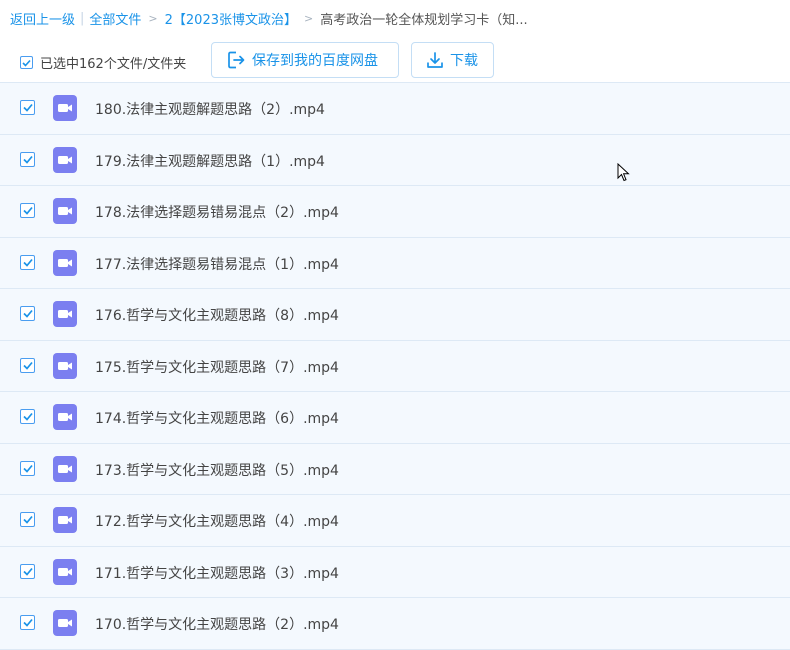 This screenshot has height=650, width=790. I want to click on file-row: 180.法律主观题解题思路（2）.mp4, so click(395, 109).